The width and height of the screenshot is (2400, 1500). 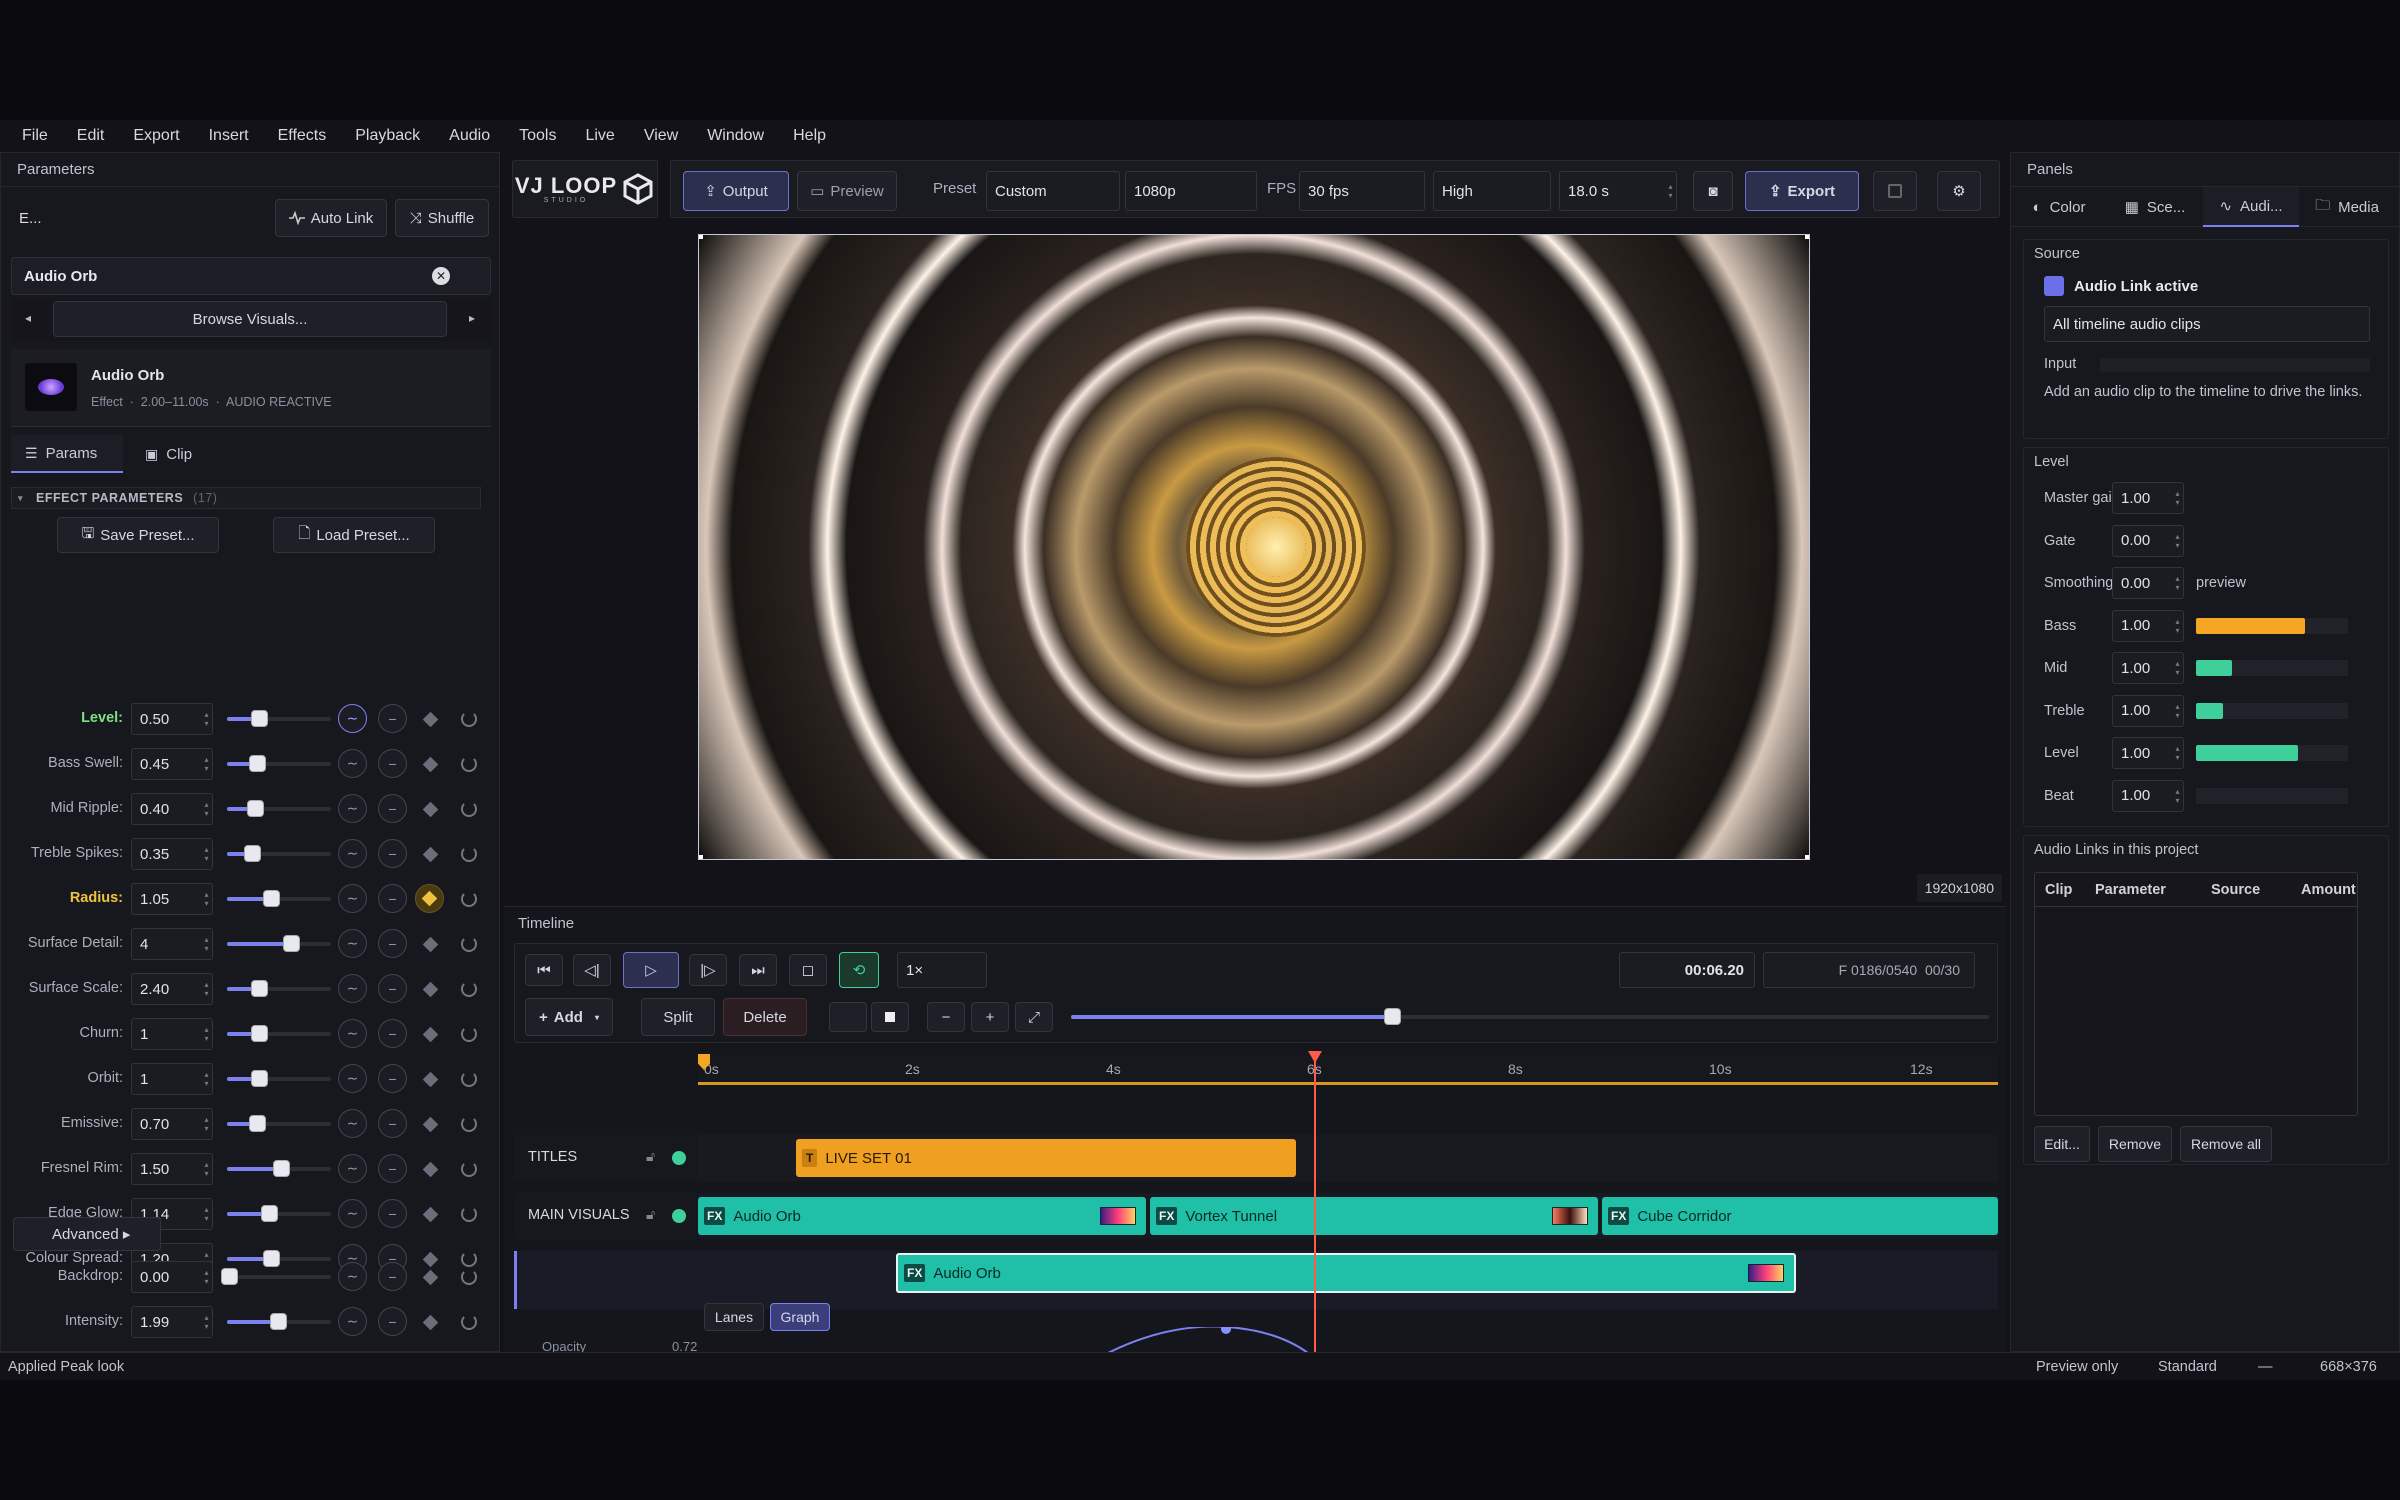 I want to click on sub-clip: FX Audio Orb, so click(x=1346, y=1273).